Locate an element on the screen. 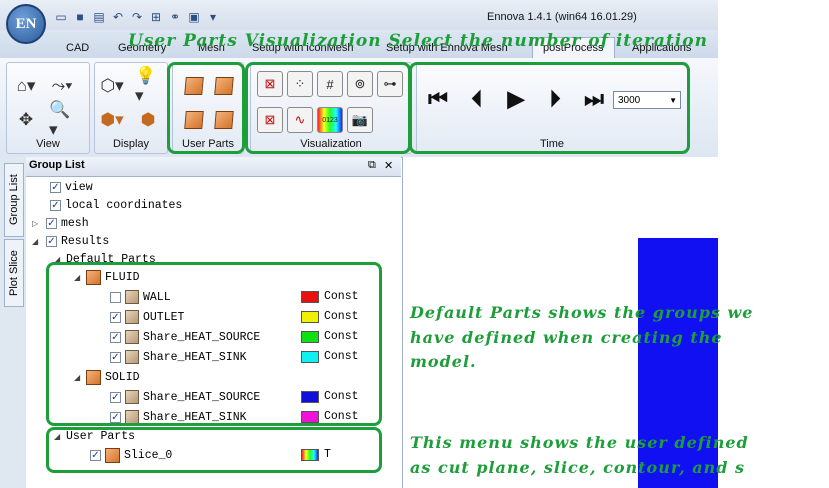 The width and height of the screenshot is (829, 488). window-title: Ennova 1.4.1 (win64 16.01.29) is located at coordinates (562, 17).